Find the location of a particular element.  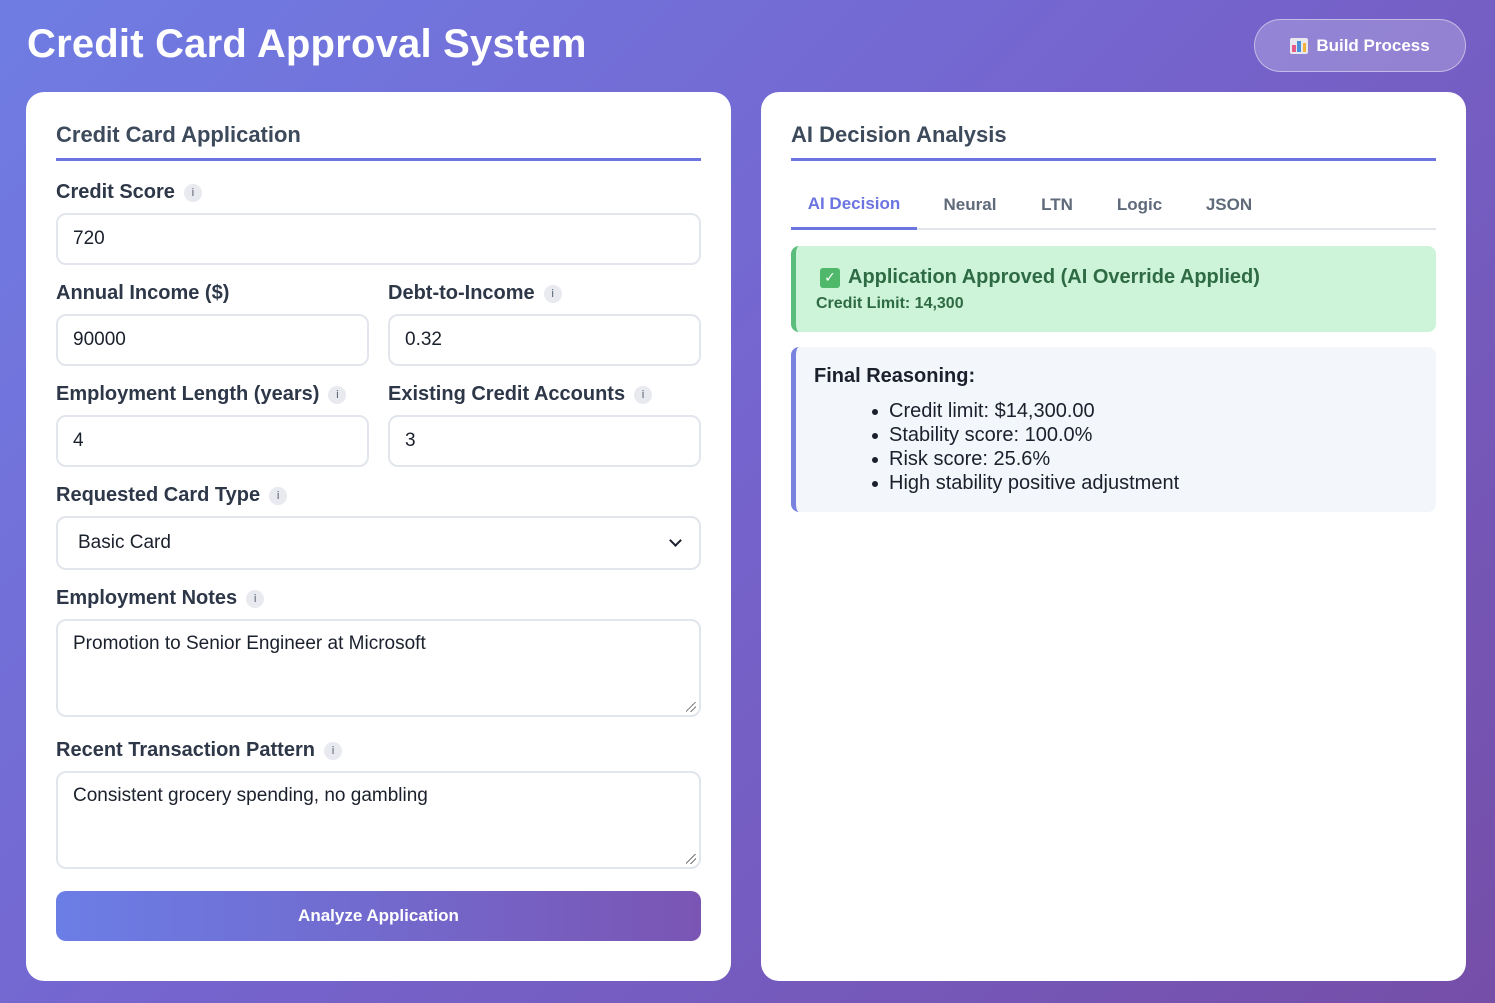

tab-ltn: LTN is located at coordinates (1057, 205).